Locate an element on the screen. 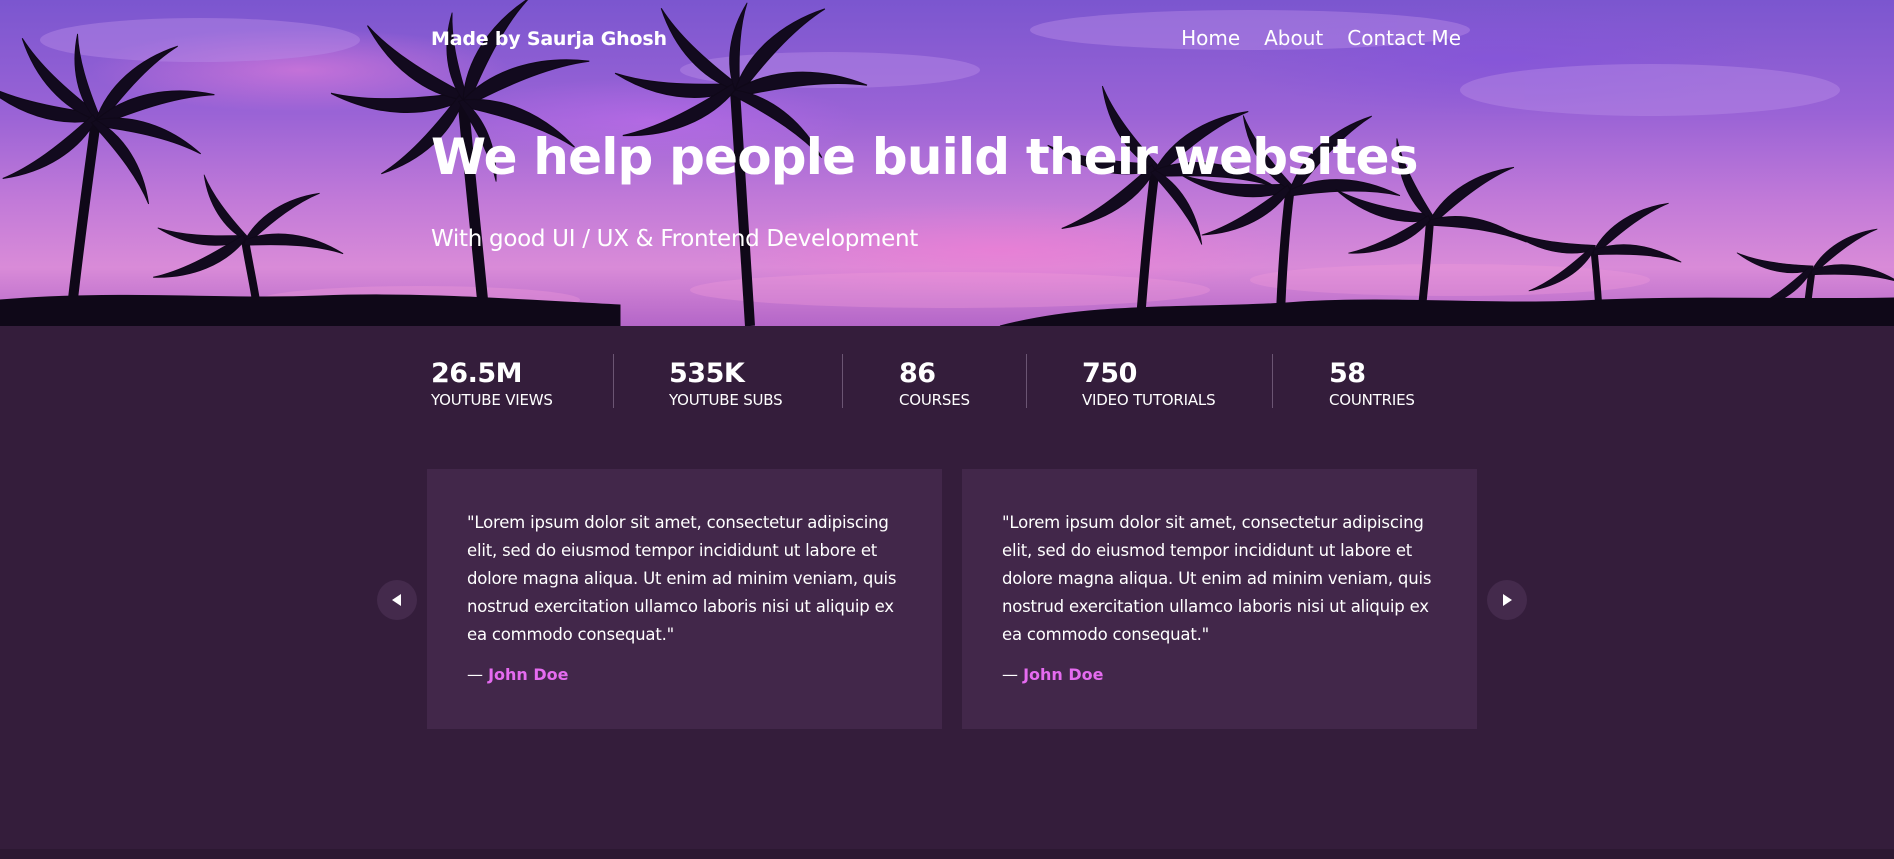  footer-strip is located at coordinates (947, 854).